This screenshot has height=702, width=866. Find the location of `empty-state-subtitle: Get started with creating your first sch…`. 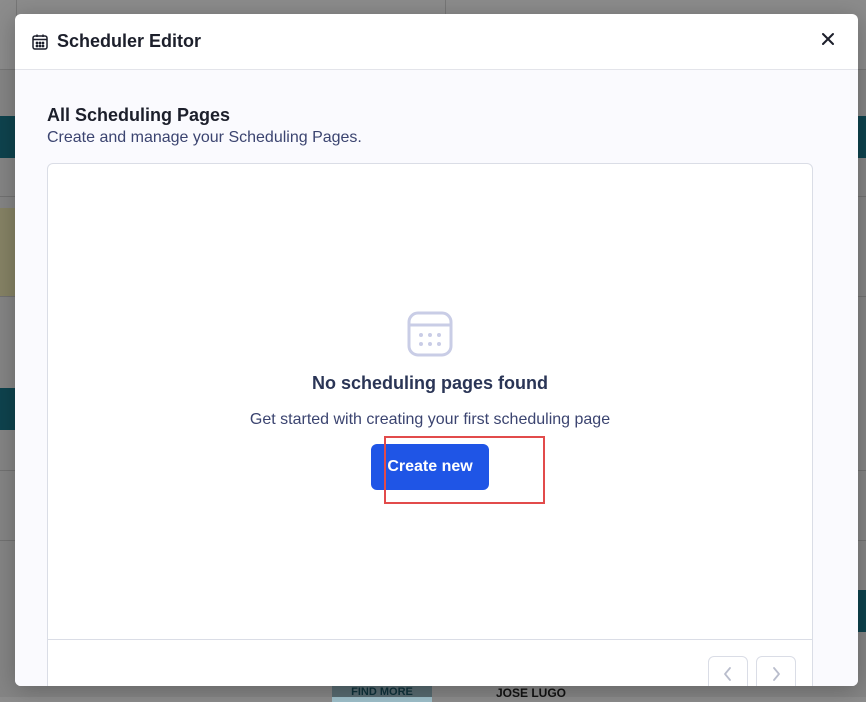

empty-state-subtitle: Get started with creating your first sch… is located at coordinates (430, 420).